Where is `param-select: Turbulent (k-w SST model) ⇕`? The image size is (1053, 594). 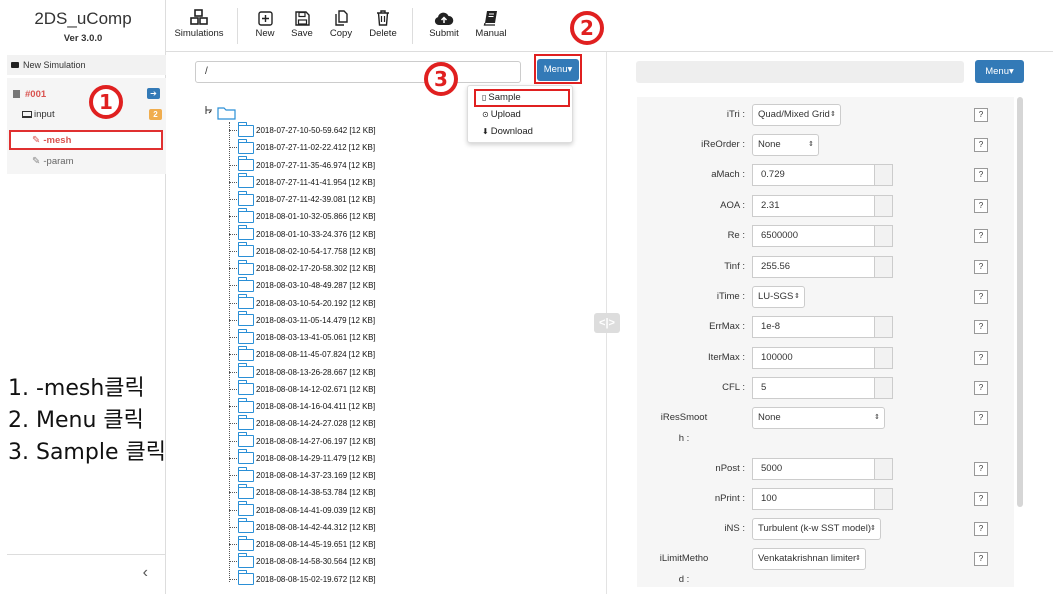
param-select: Turbulent (k-w SST model) ⇕ is located at coordinates (816, 529).